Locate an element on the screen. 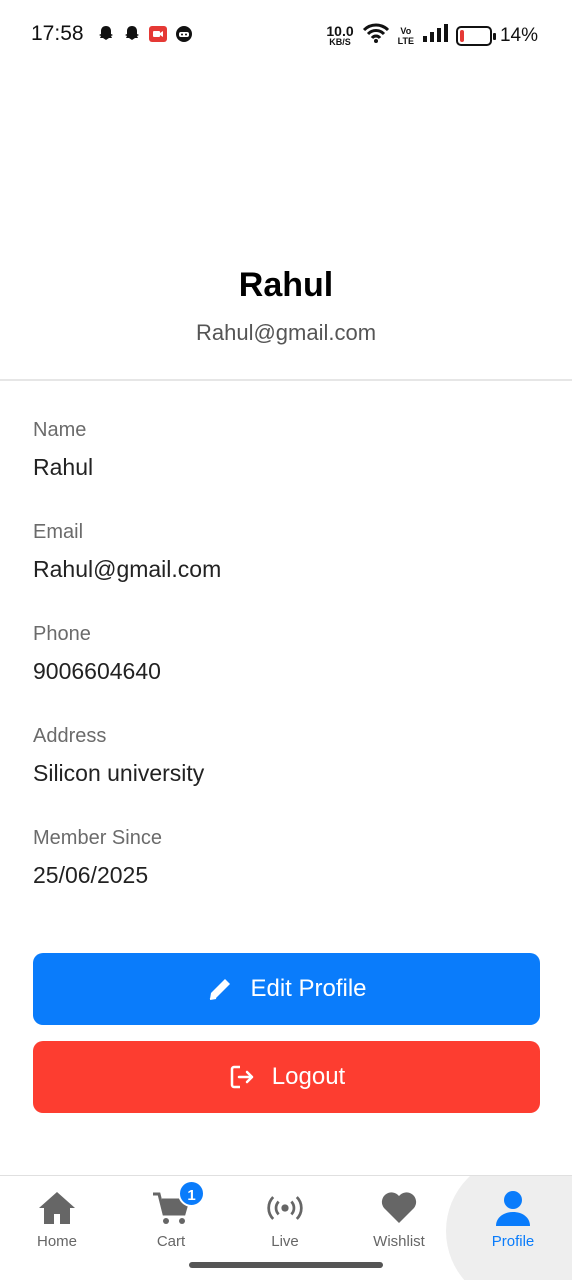 This screenshot has height=1280, width=572. status-bar: 17:58 10.0 KB/S Vo LTE 14% is located at coordinates (286, 35).